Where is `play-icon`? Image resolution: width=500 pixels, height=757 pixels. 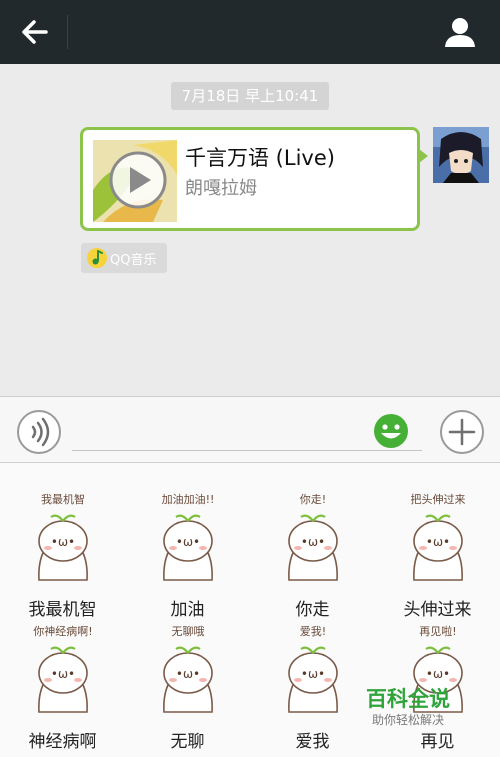
play-icon is located at coordinates (135, 181).